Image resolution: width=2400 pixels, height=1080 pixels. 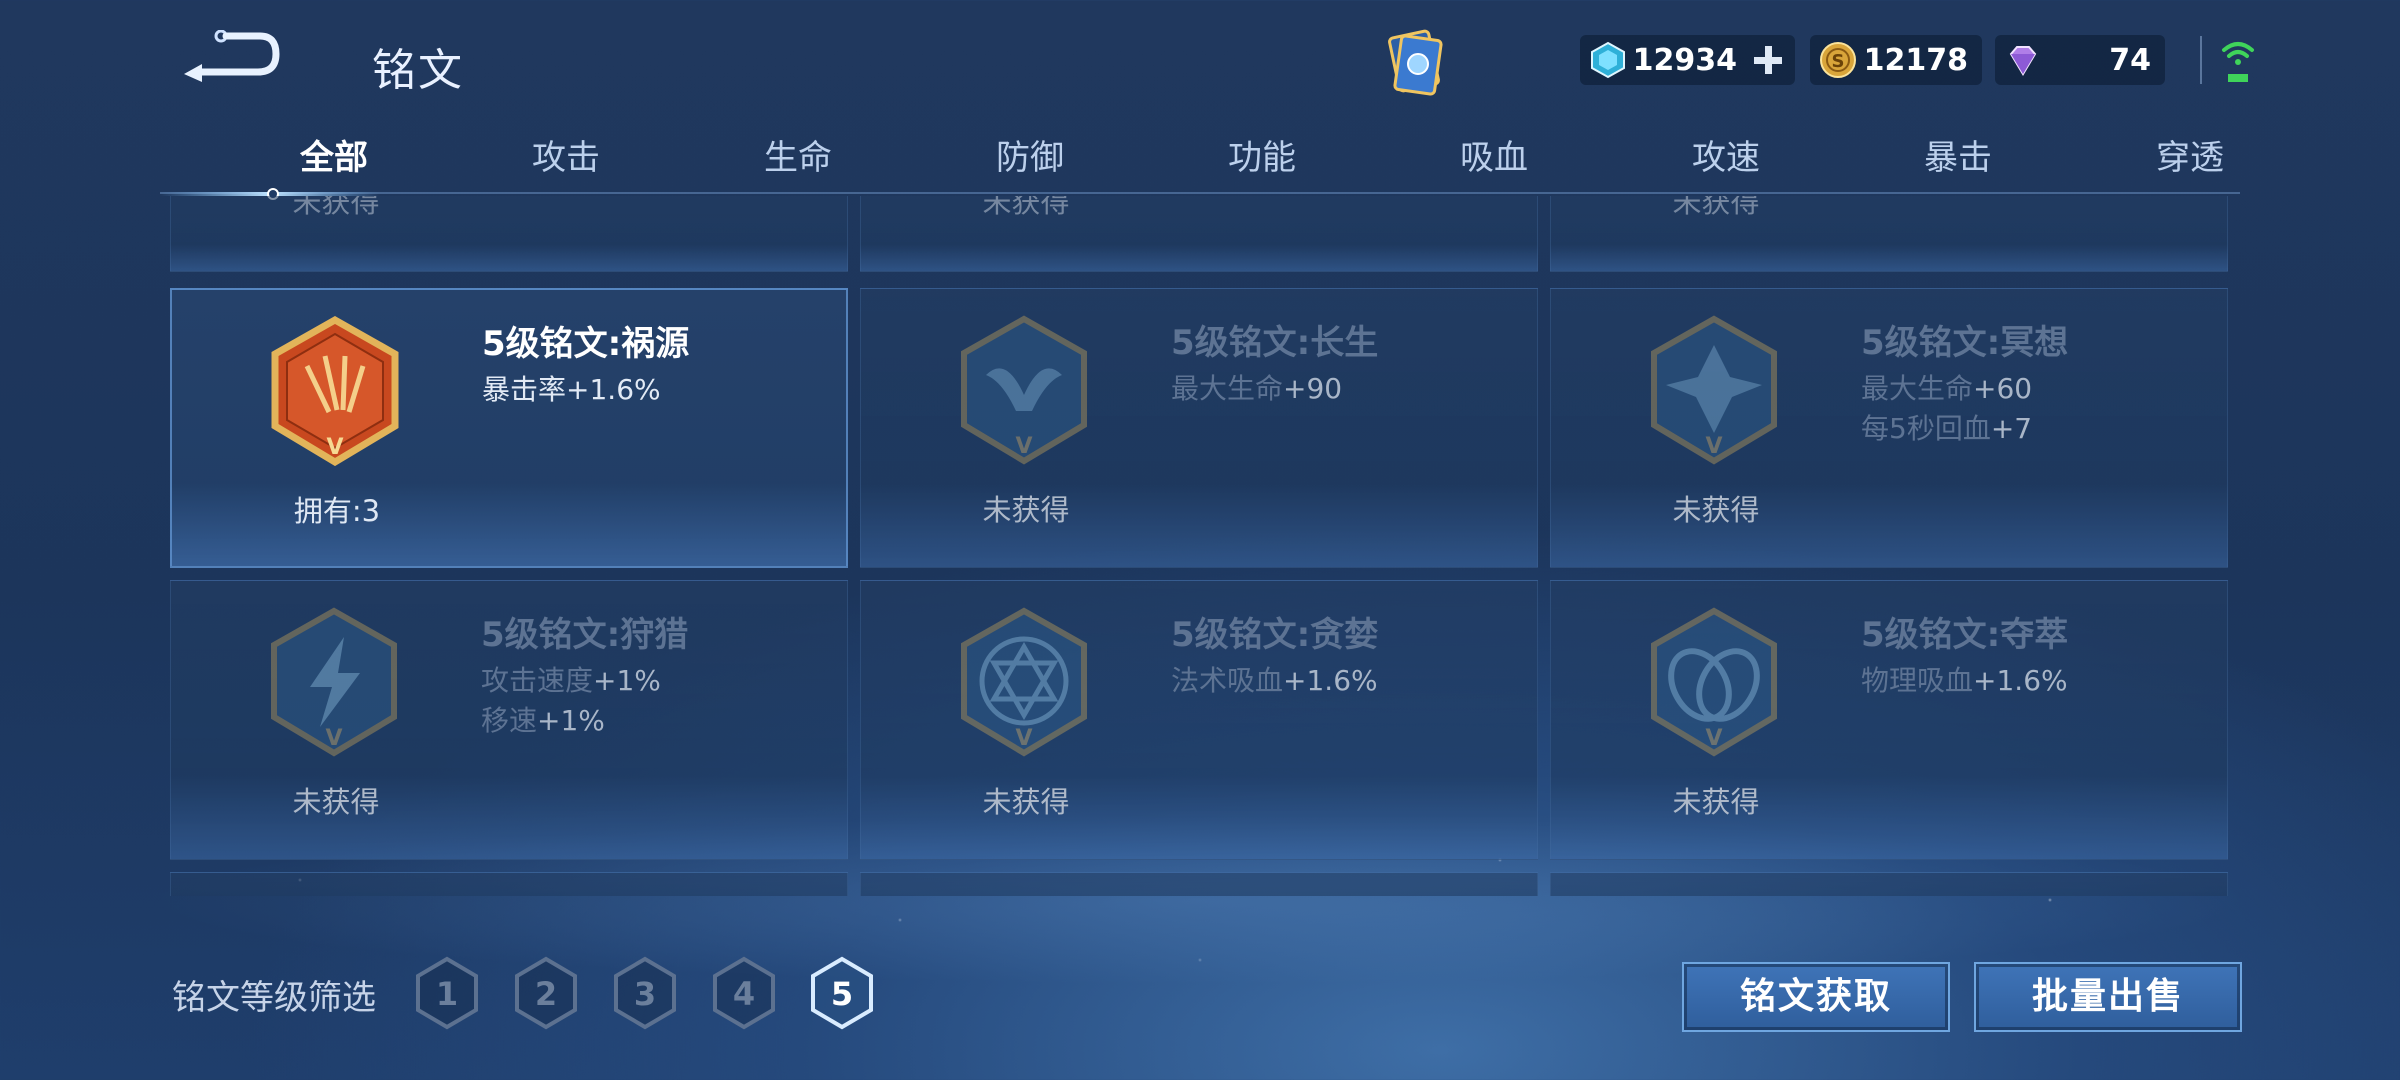 I want to click on rune-name: 5级铭文:长生, so click(x=1275, y=343).